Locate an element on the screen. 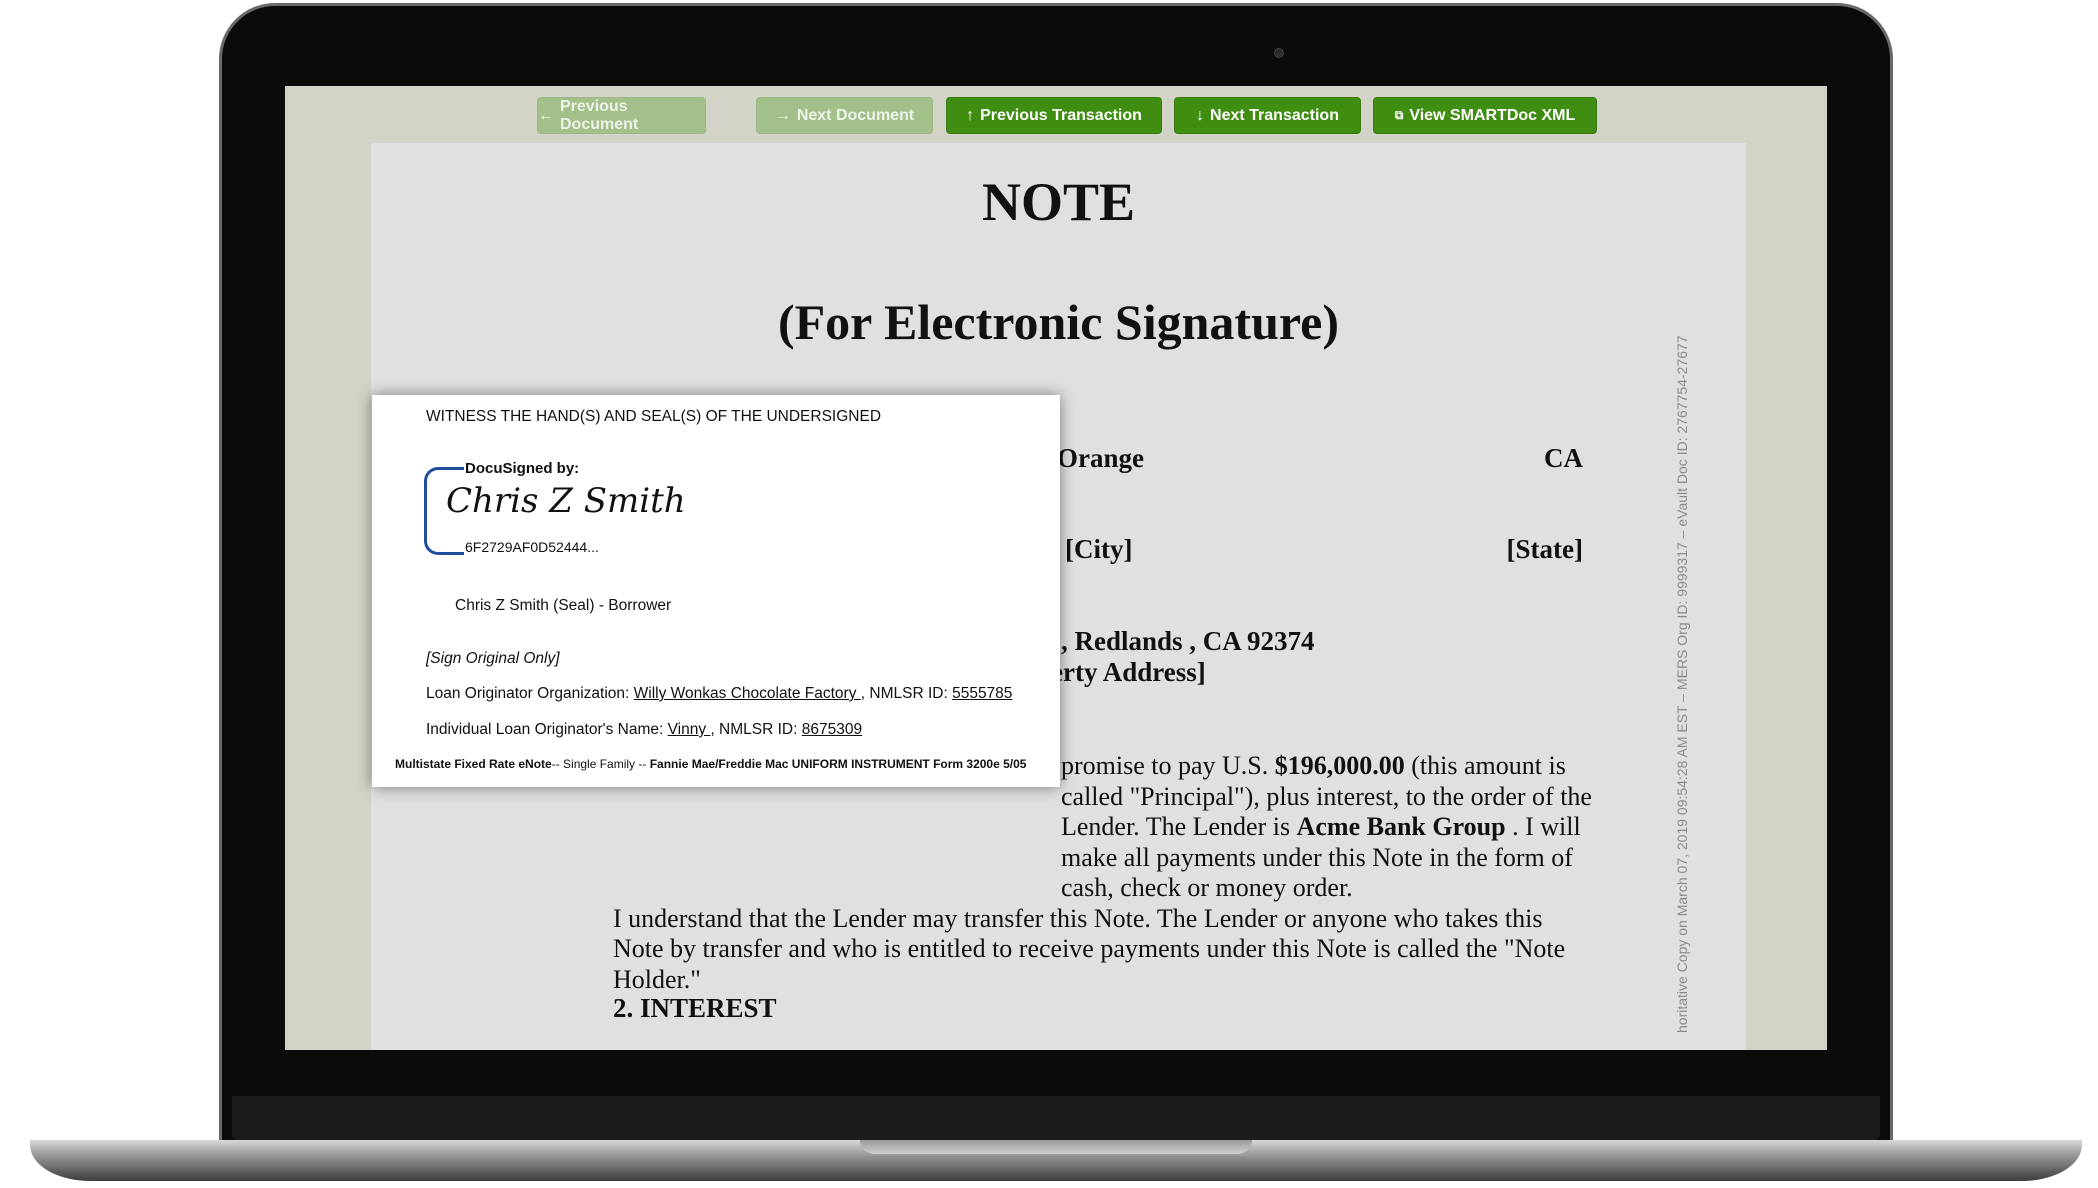 The height and width of the screenshot is (1188, 2098). view-smartdoc-xml-button: ⧉ View SMARTDoc XML is located at coordinates (1485, 115).